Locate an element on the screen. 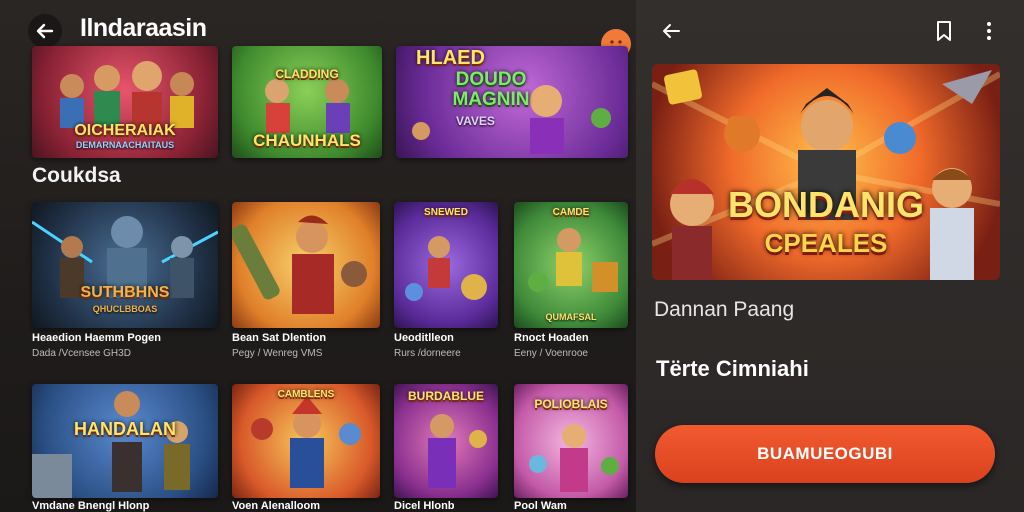  game-name: Dannan Paang is located at coordinates (724, 309).